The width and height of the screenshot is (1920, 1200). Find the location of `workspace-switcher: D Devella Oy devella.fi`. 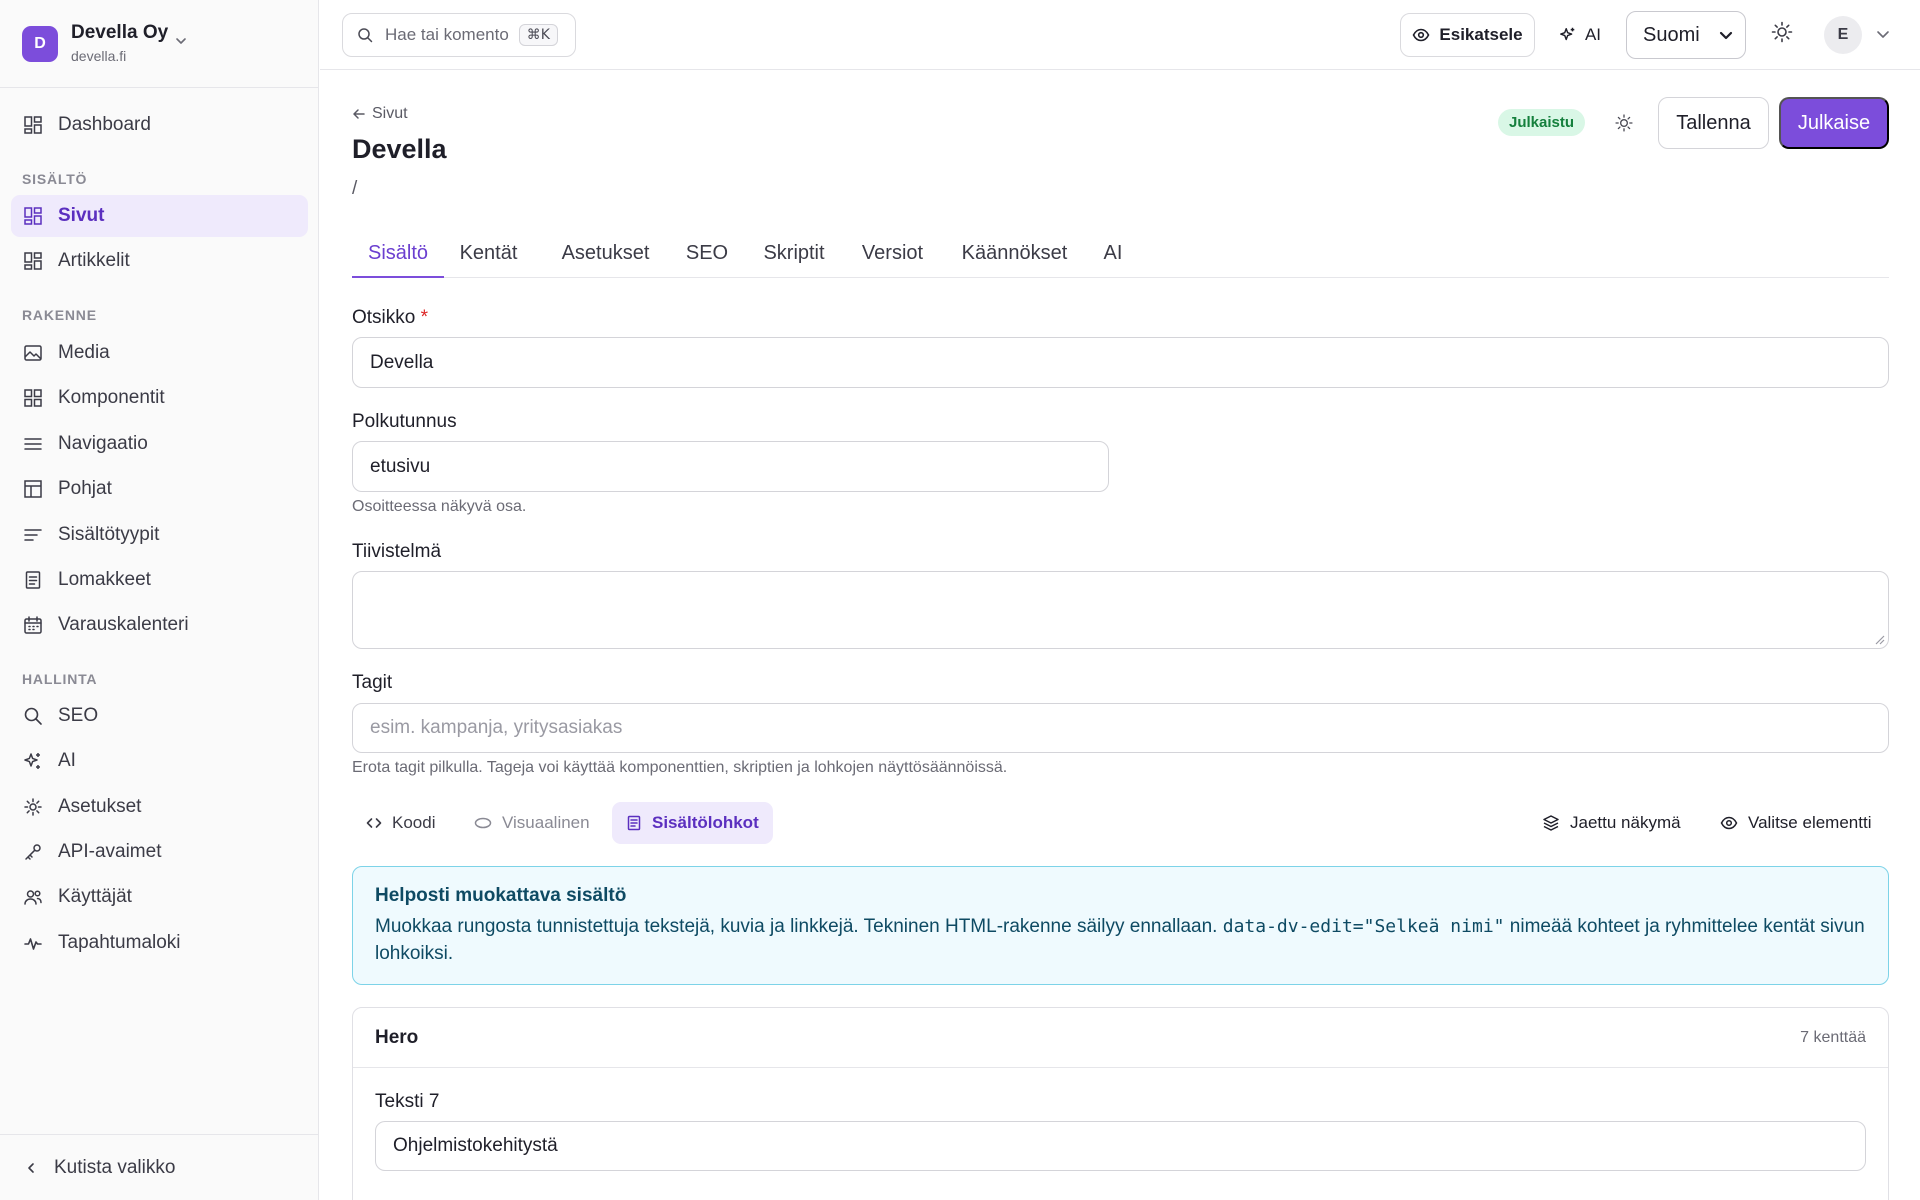

workspace-switcher: D Devella Oy devella.fi is located at coordinates (159, 44).